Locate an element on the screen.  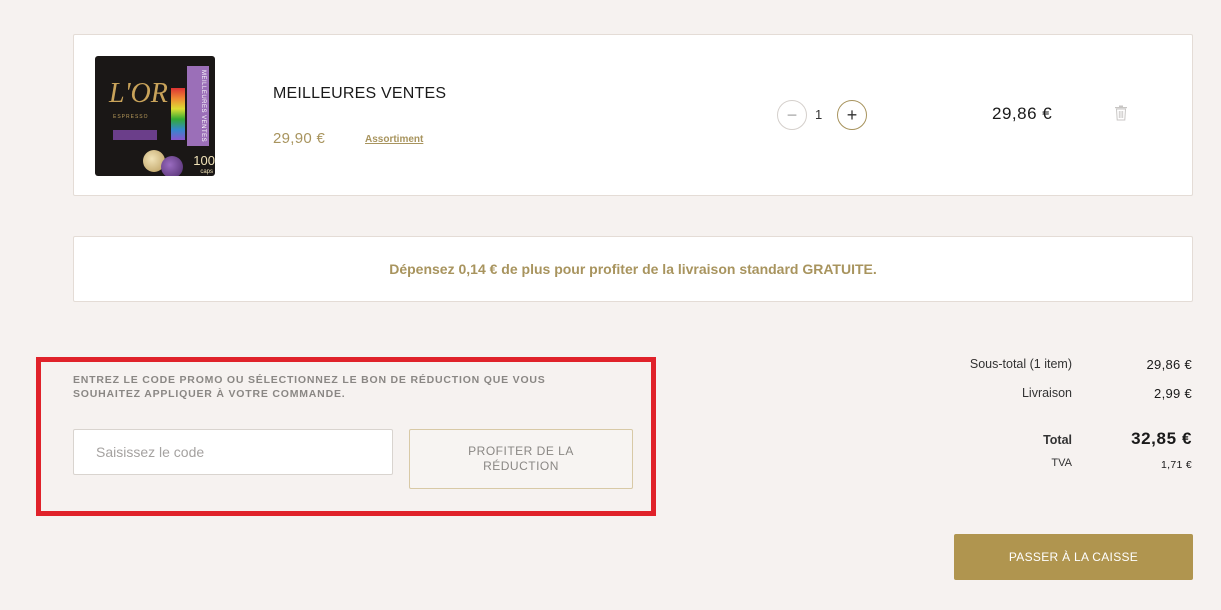
total-label: Total is located at coordinates (1057, 440).